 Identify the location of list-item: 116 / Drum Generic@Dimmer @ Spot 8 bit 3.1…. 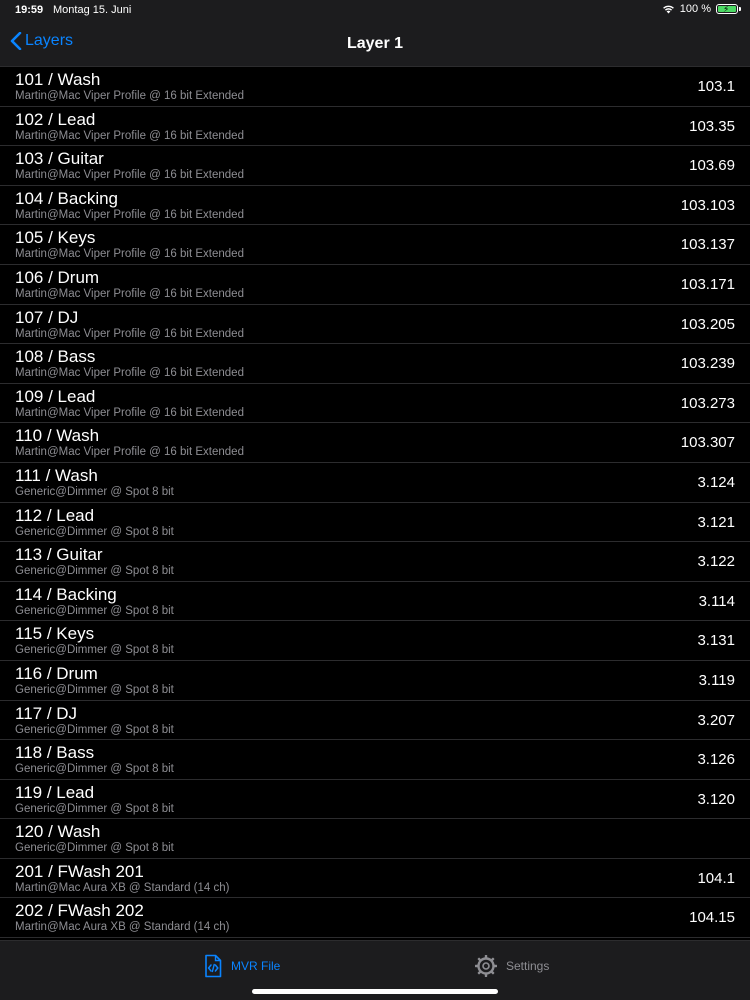
(375, 680).